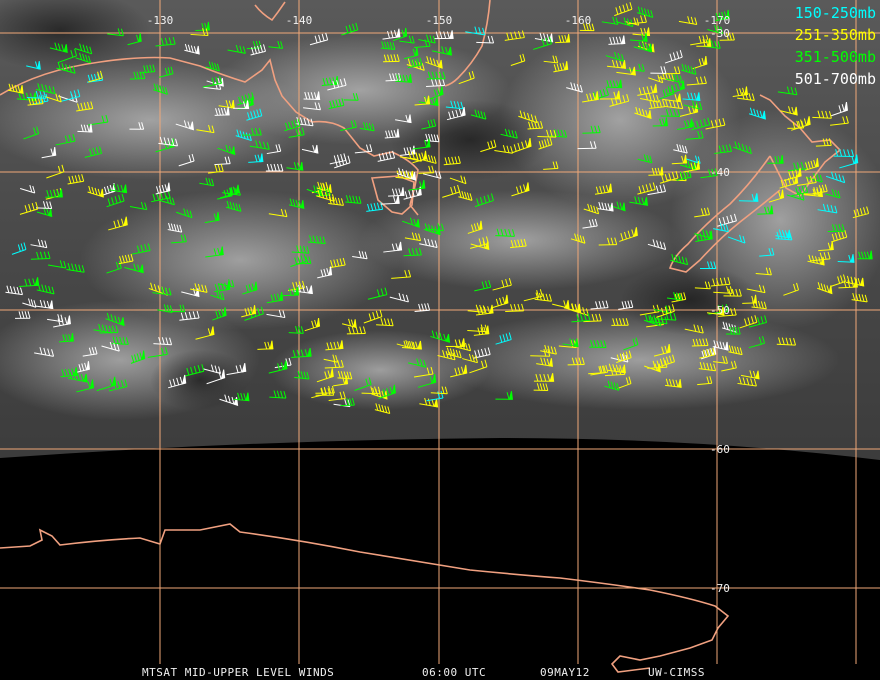  Describe the element at coordinates (720, 310) in the screenshot. I see `lat-label-50: -50` at that location.